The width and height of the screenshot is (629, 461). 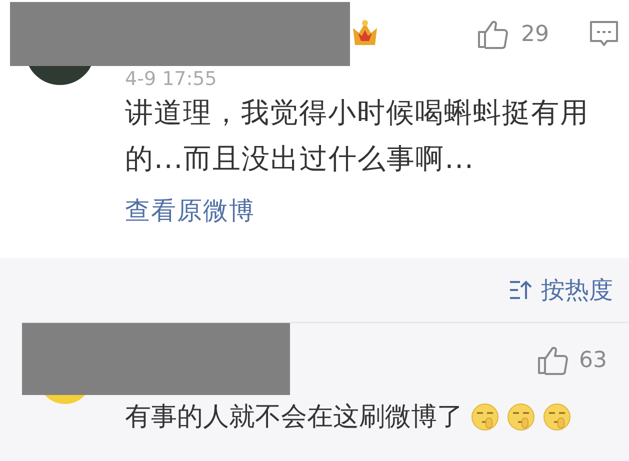 What do you see at coordinates (521, 290) in the screenshot?
I see `sort-icon` at bounding box center [521, 290].